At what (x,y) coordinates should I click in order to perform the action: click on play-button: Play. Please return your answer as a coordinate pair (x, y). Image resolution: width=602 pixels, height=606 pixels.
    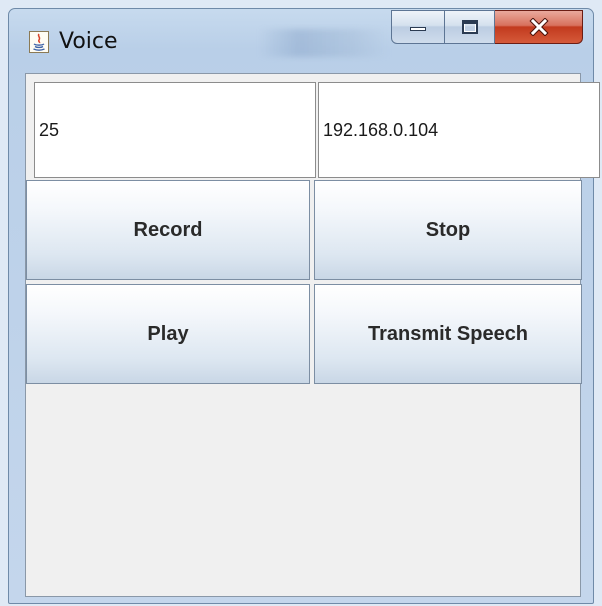
    Looking at the image, I should click on (168, 334).